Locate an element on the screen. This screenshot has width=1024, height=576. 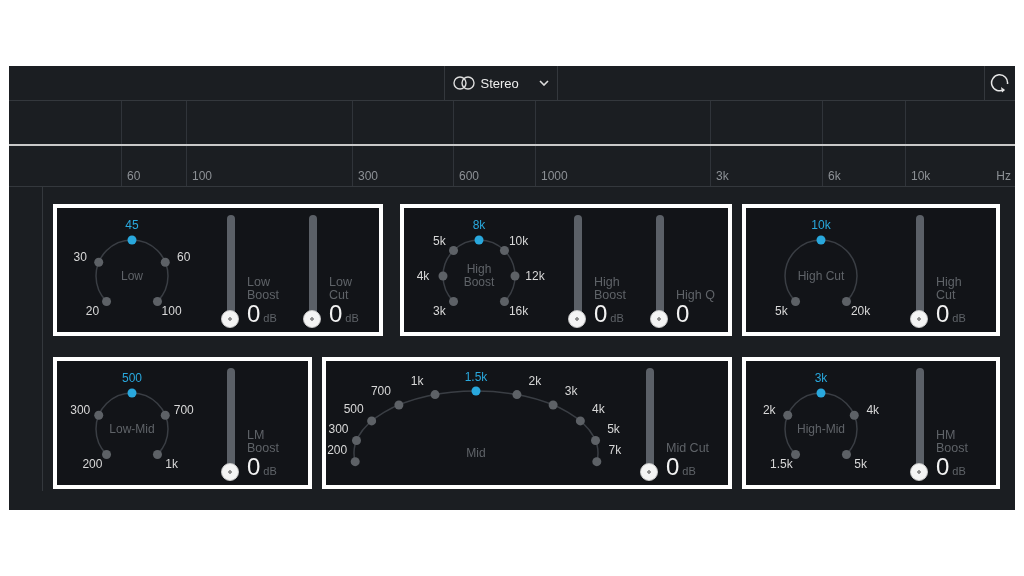
chevron-down-icon is located at coordinates (543, 83).